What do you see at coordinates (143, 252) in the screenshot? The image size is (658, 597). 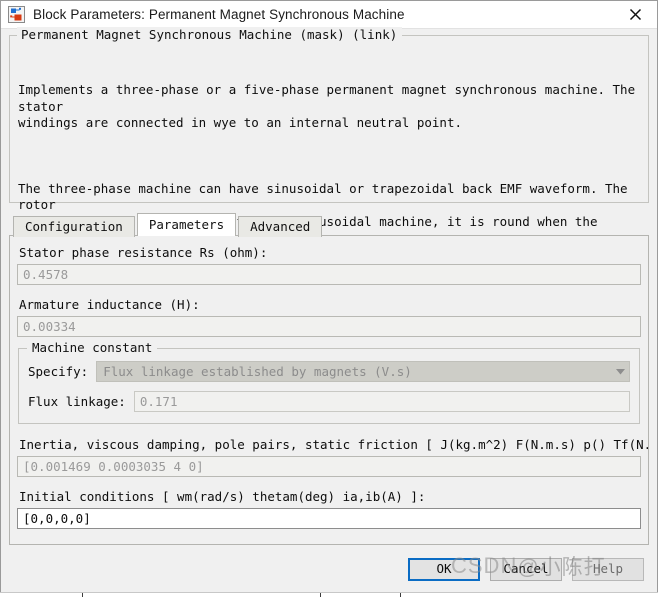 I see `stator-resistance-label: Stator phase resistance Rs (ohm):` at bounding box center [143, 252].